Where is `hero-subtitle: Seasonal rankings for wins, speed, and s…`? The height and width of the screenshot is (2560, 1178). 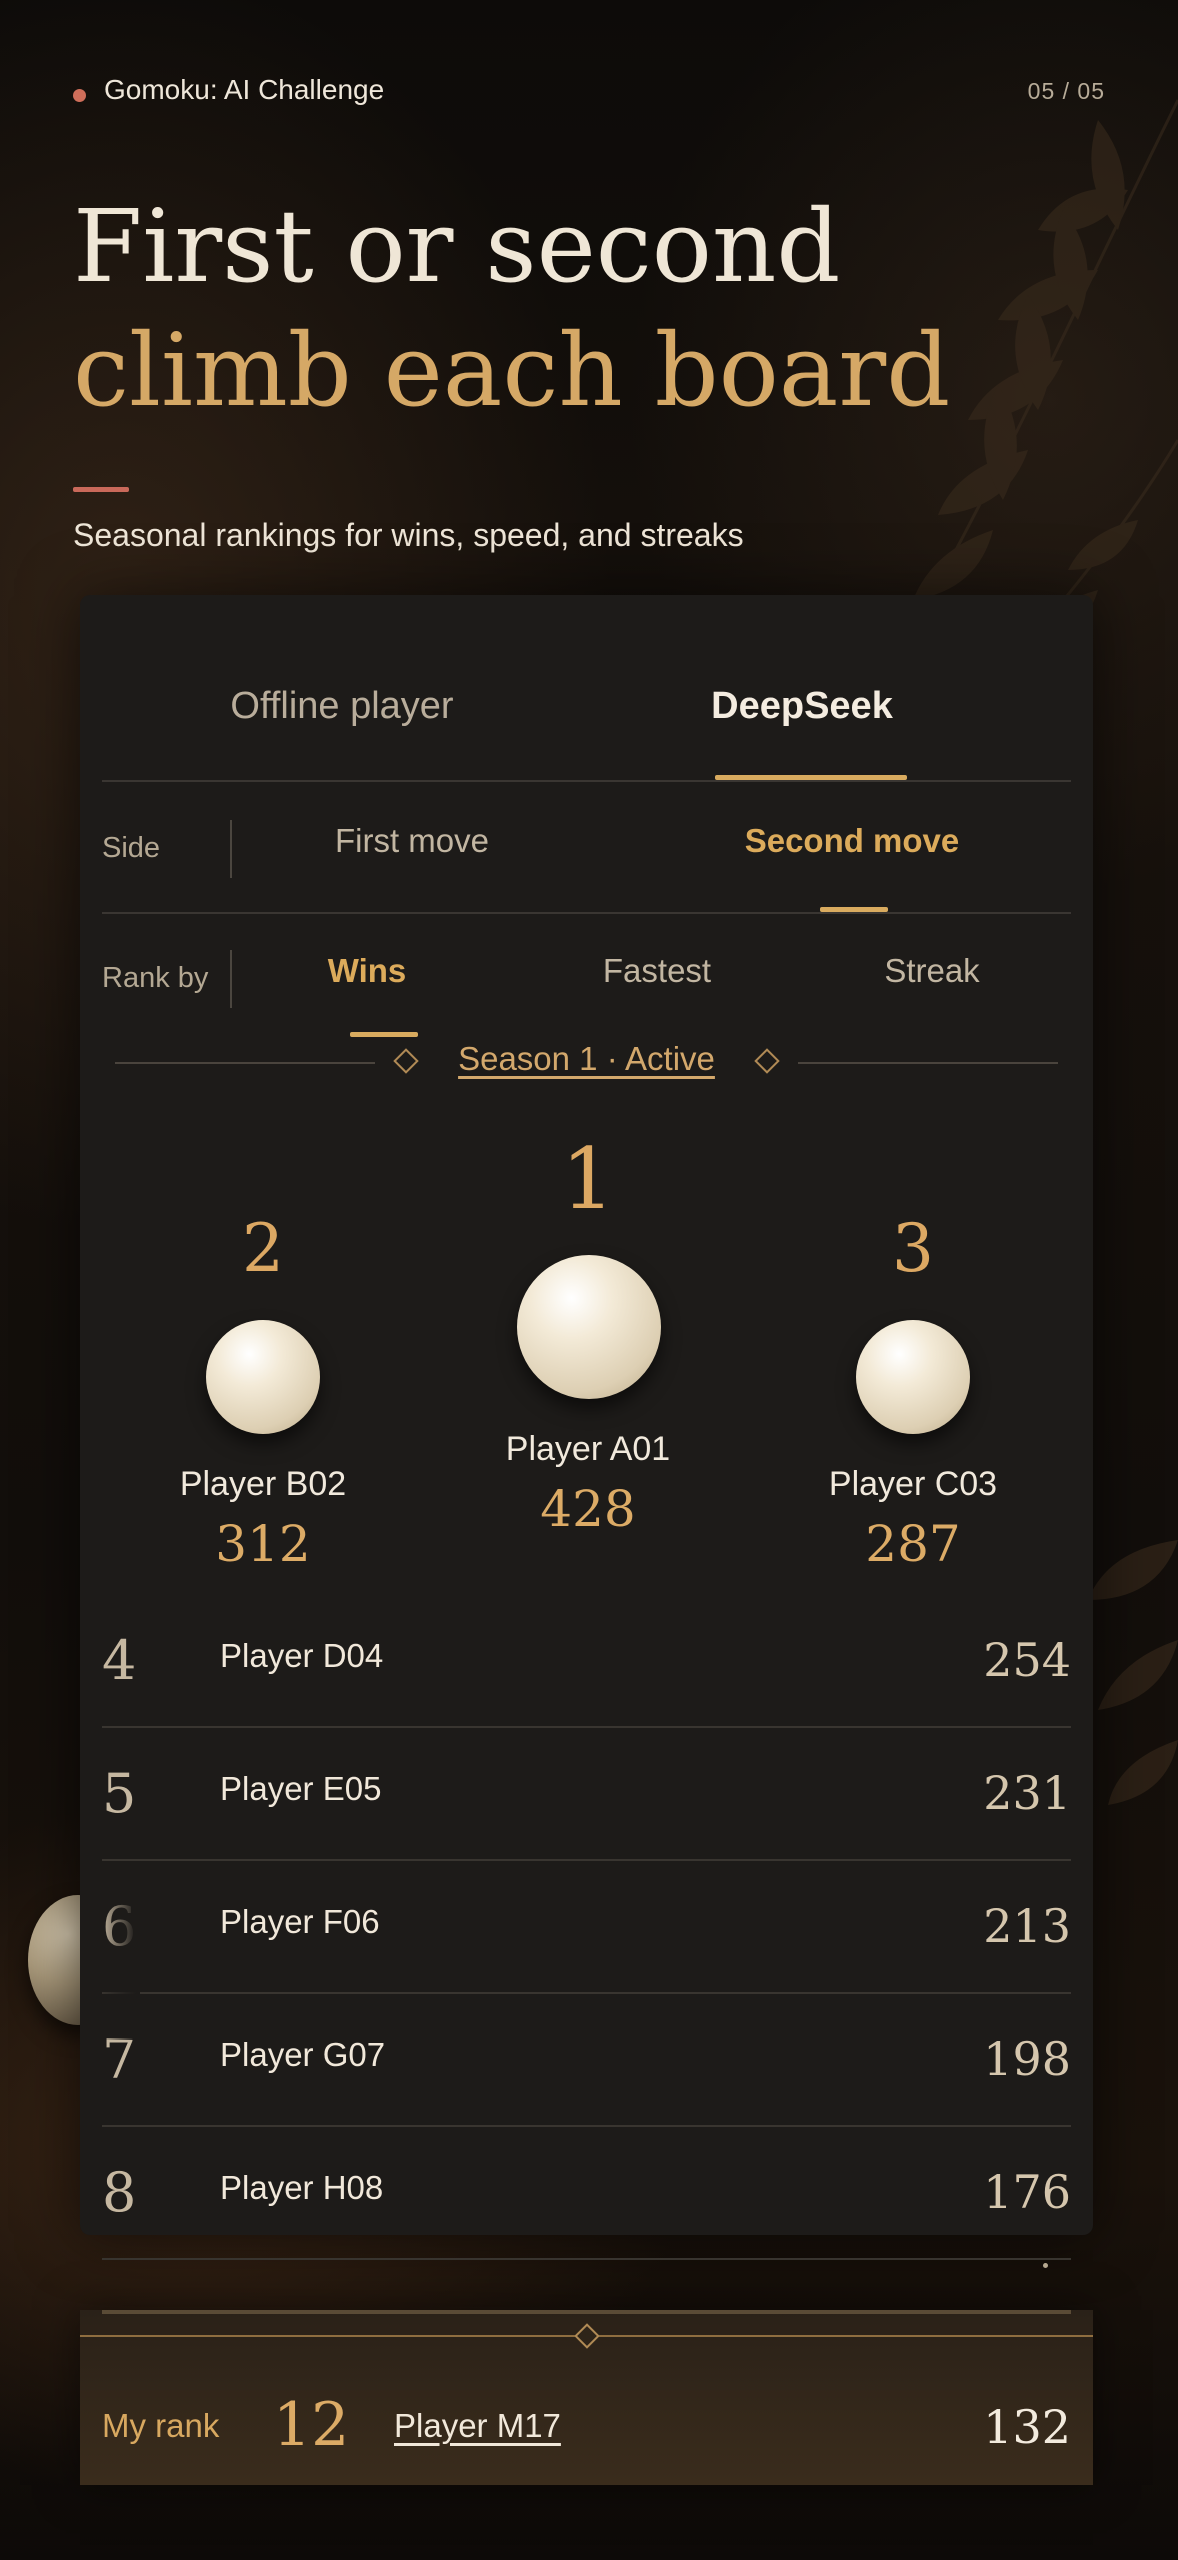
hero-subtitle: Seasonal rankings for wins, speed, and s… is located at coordinates (408, 535).